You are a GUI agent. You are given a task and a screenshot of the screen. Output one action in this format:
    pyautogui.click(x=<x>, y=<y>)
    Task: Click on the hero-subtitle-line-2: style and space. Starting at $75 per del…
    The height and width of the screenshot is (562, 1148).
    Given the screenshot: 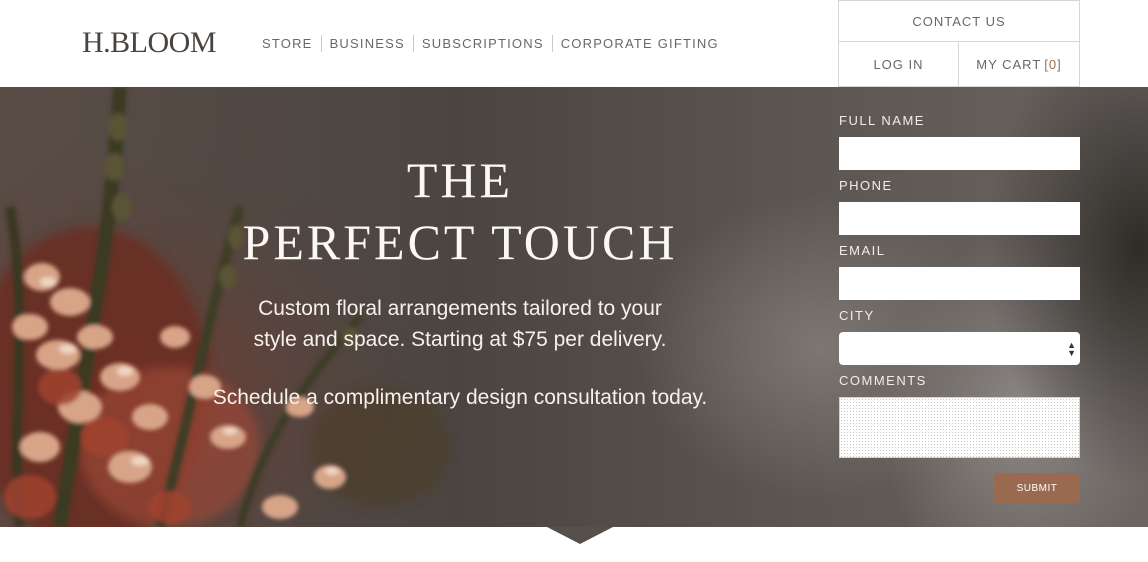 What is the action you would take?
    pyautogui.click(x=460, y=339)
    